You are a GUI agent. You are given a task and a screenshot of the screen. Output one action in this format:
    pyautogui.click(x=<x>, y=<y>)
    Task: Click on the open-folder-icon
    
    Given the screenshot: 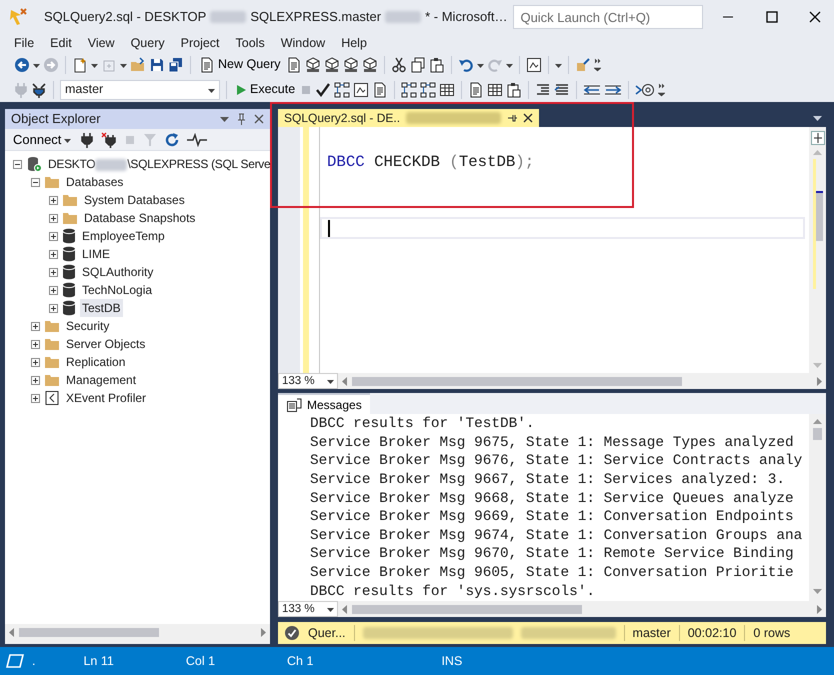 What is the action you would take?
    pyautogui.click(x=138, y=64)
    